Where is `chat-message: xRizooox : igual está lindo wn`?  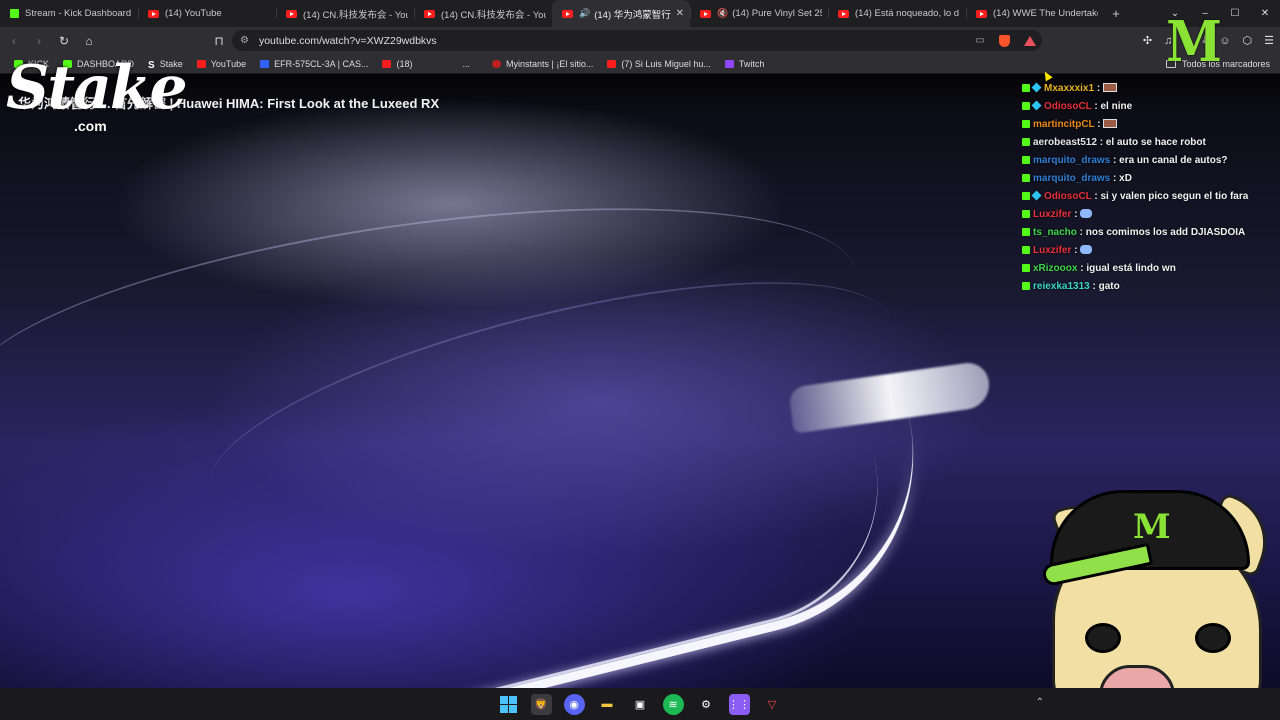
chat-message: xRizooox : igual está lindo wn is located at coordinates (1140, 268).